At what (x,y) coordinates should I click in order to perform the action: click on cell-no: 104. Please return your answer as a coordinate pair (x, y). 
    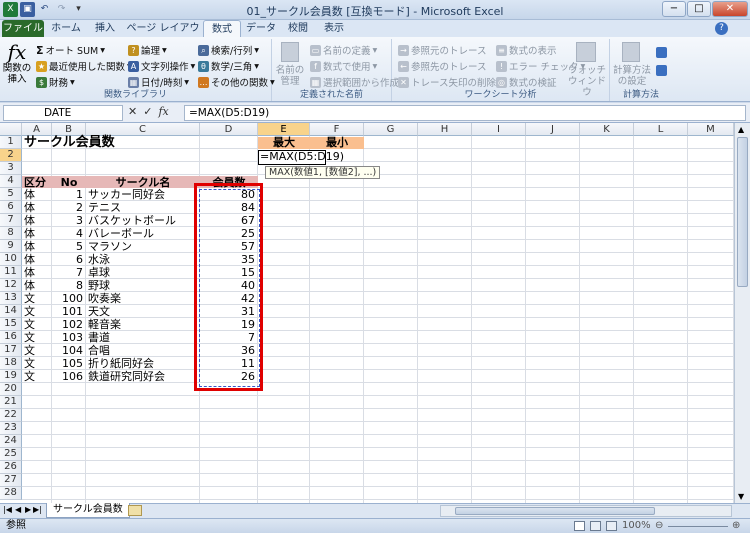
    Looking at the image, I should click on (69, 350).